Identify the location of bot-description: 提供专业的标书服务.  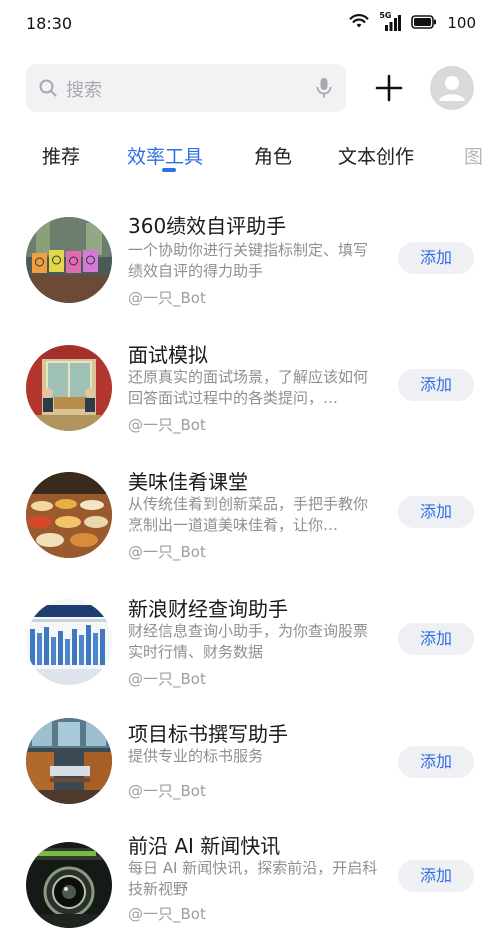
(196, 756).